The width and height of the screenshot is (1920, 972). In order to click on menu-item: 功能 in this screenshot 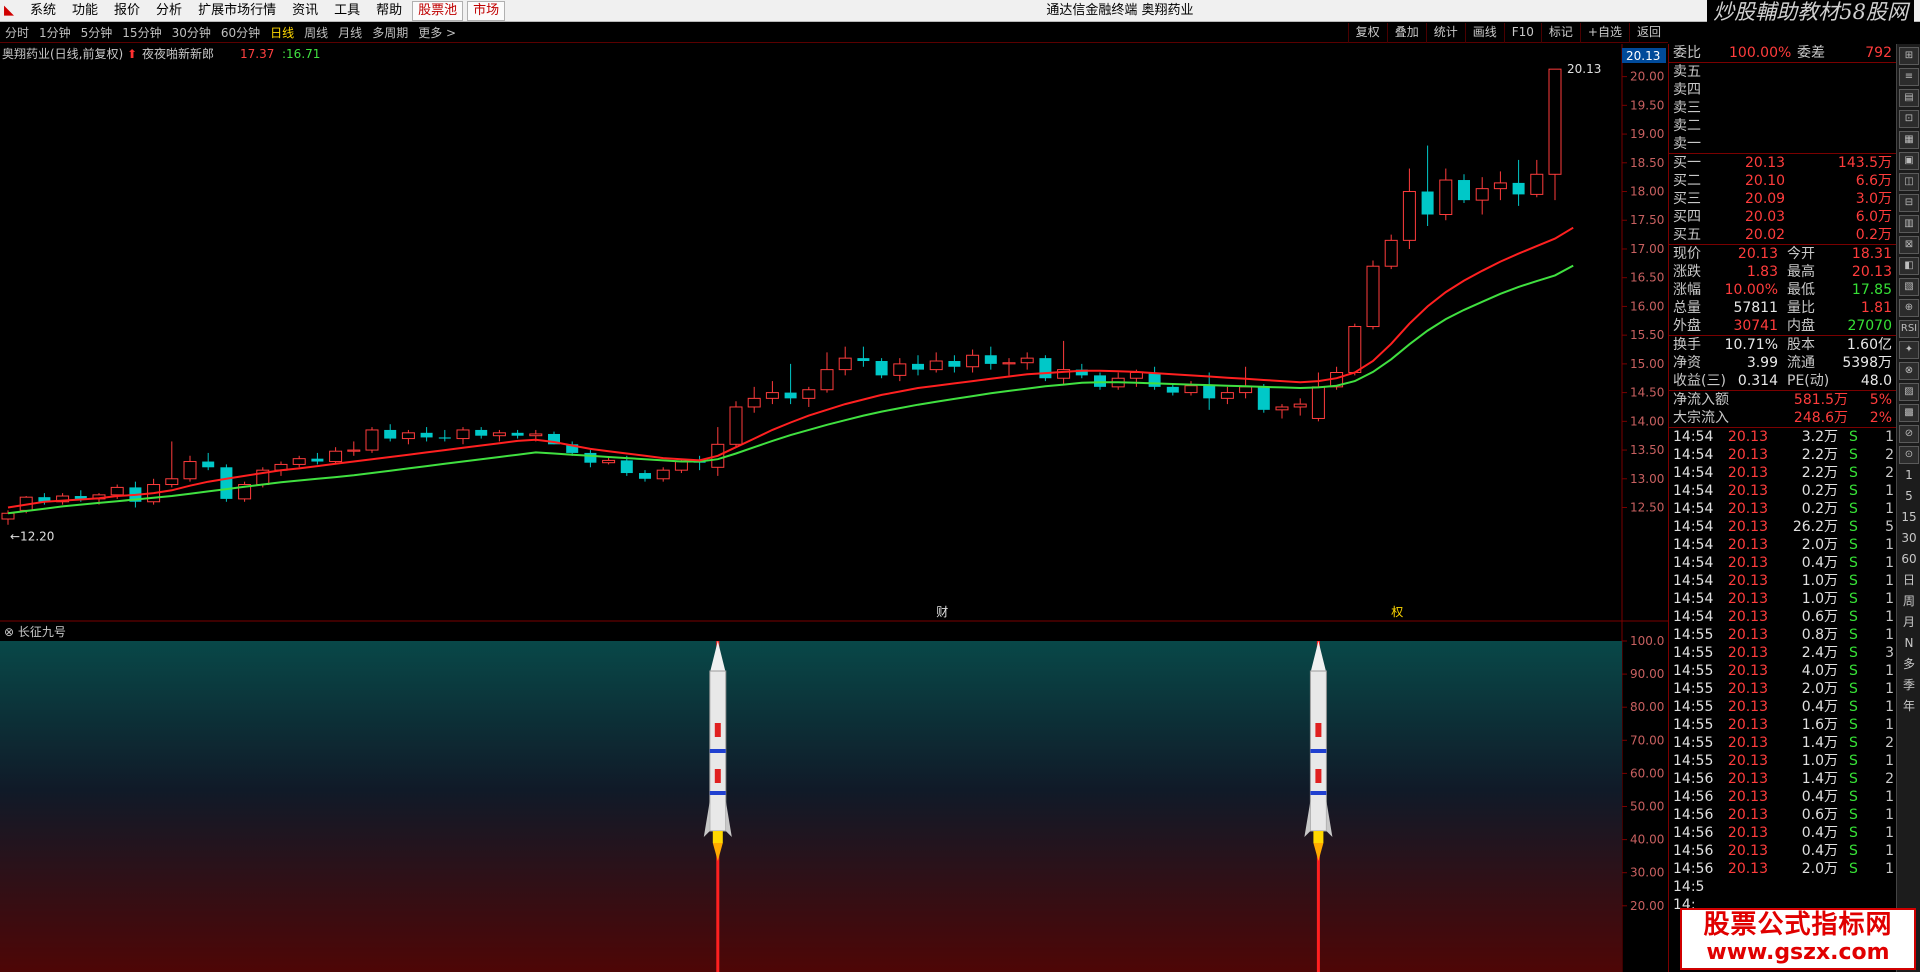, I will do `click(85, 11)`.